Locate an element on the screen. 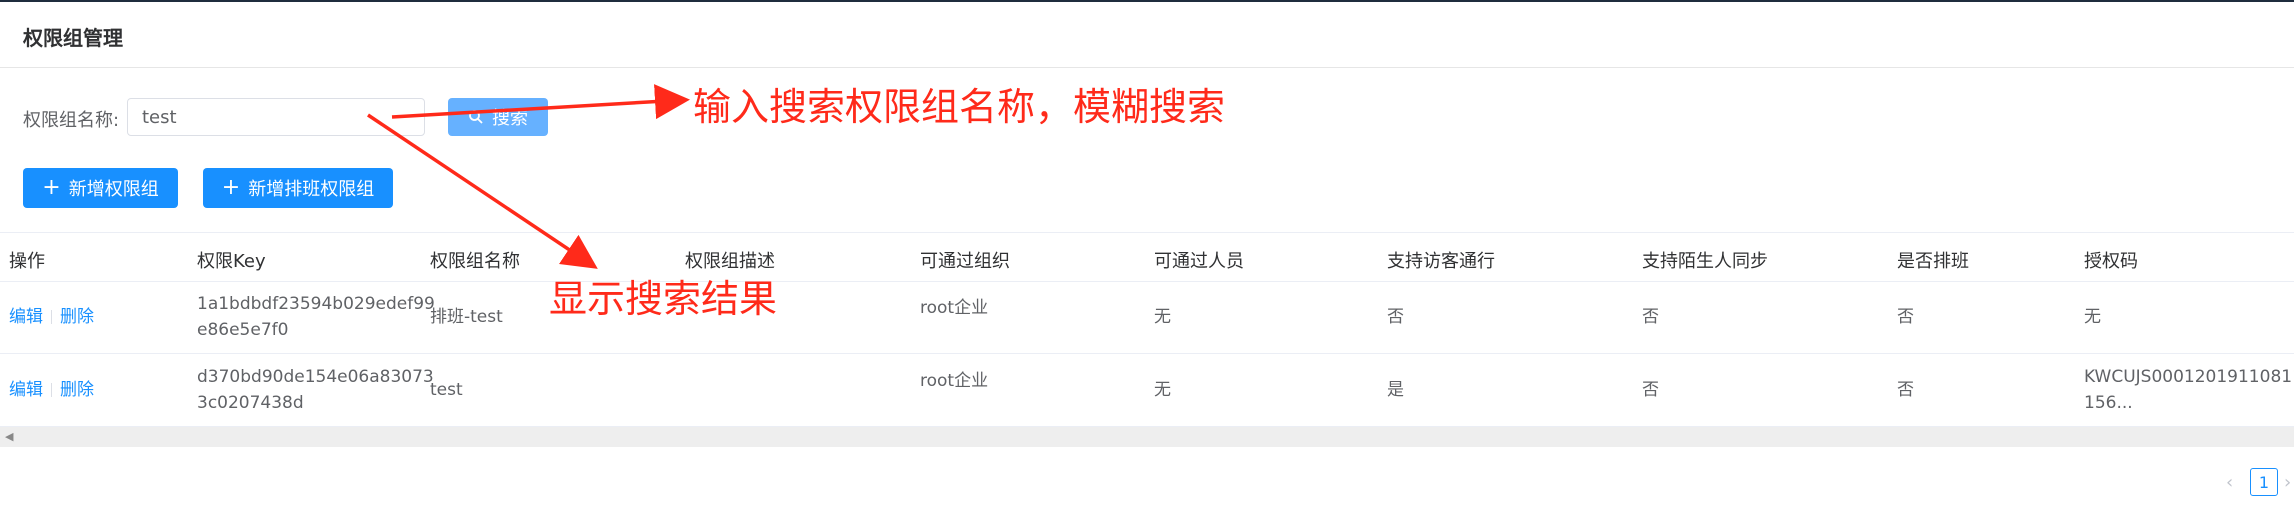 Image resolution: width=2294 pixels, height=514 pixels. visitor-access: 是 is located at coordinates (1395, 390).